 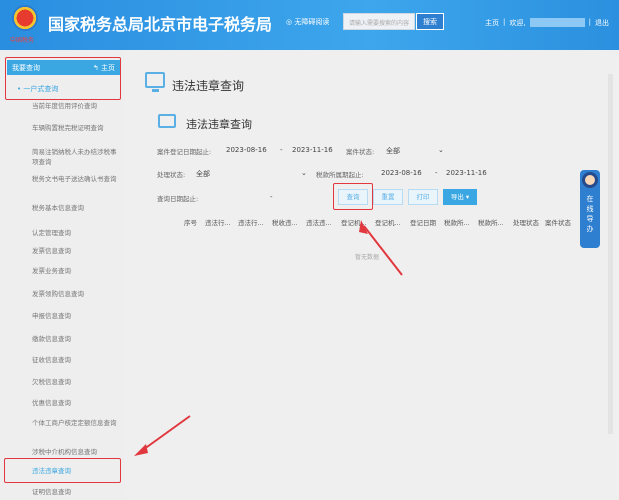 What do you see at coordinates (190, 222) in the screenshot?
I see `column-header: 序号` at bounding box center [190, 222].